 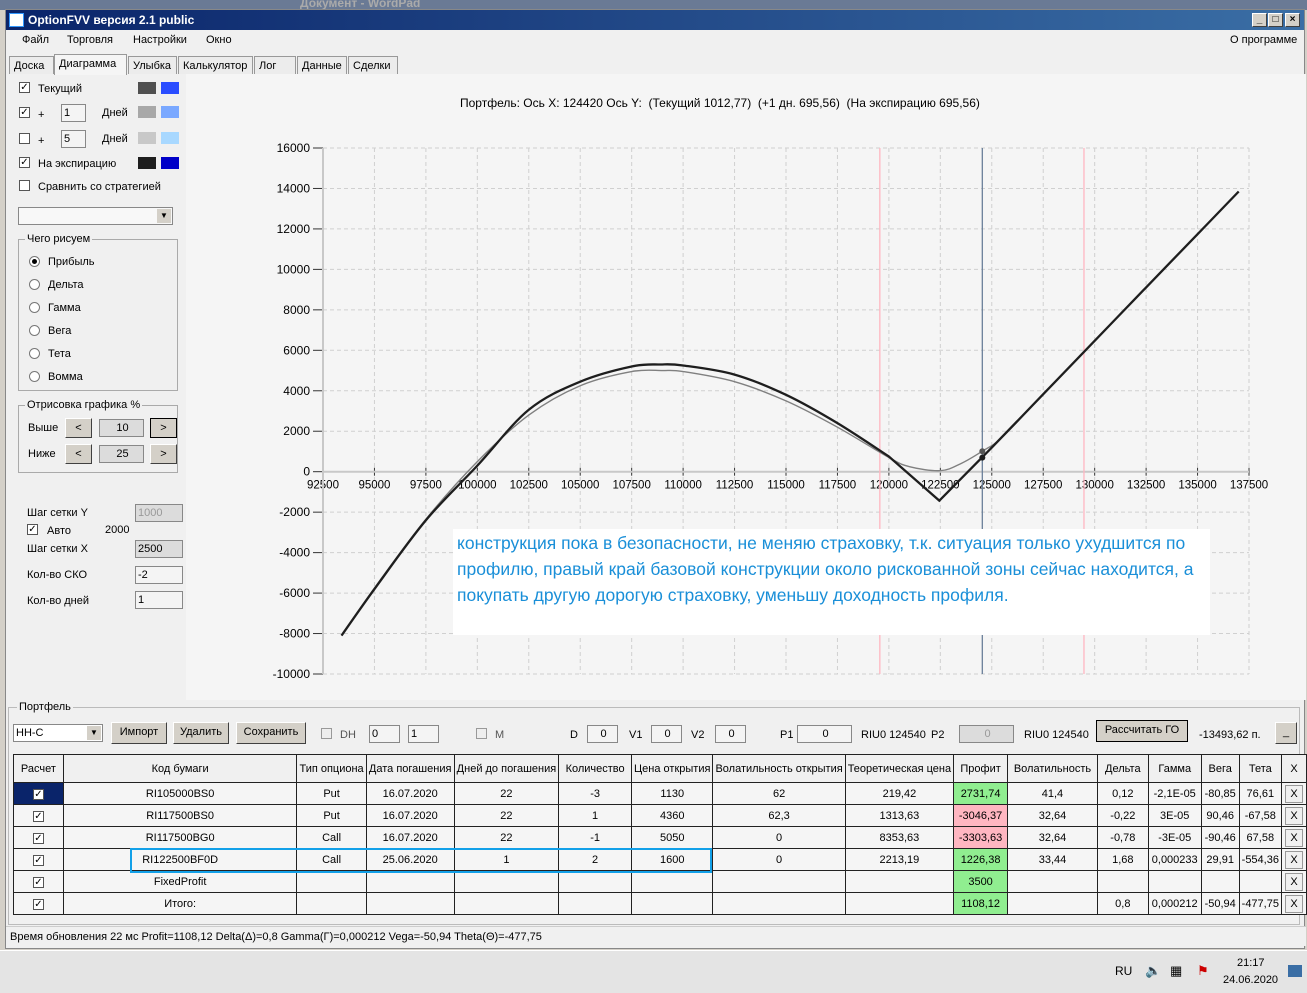 What do you see at coordinates (78, 428) in the screenshot?
I see `above-decrease-button: <` at bounding box center [78, 428].